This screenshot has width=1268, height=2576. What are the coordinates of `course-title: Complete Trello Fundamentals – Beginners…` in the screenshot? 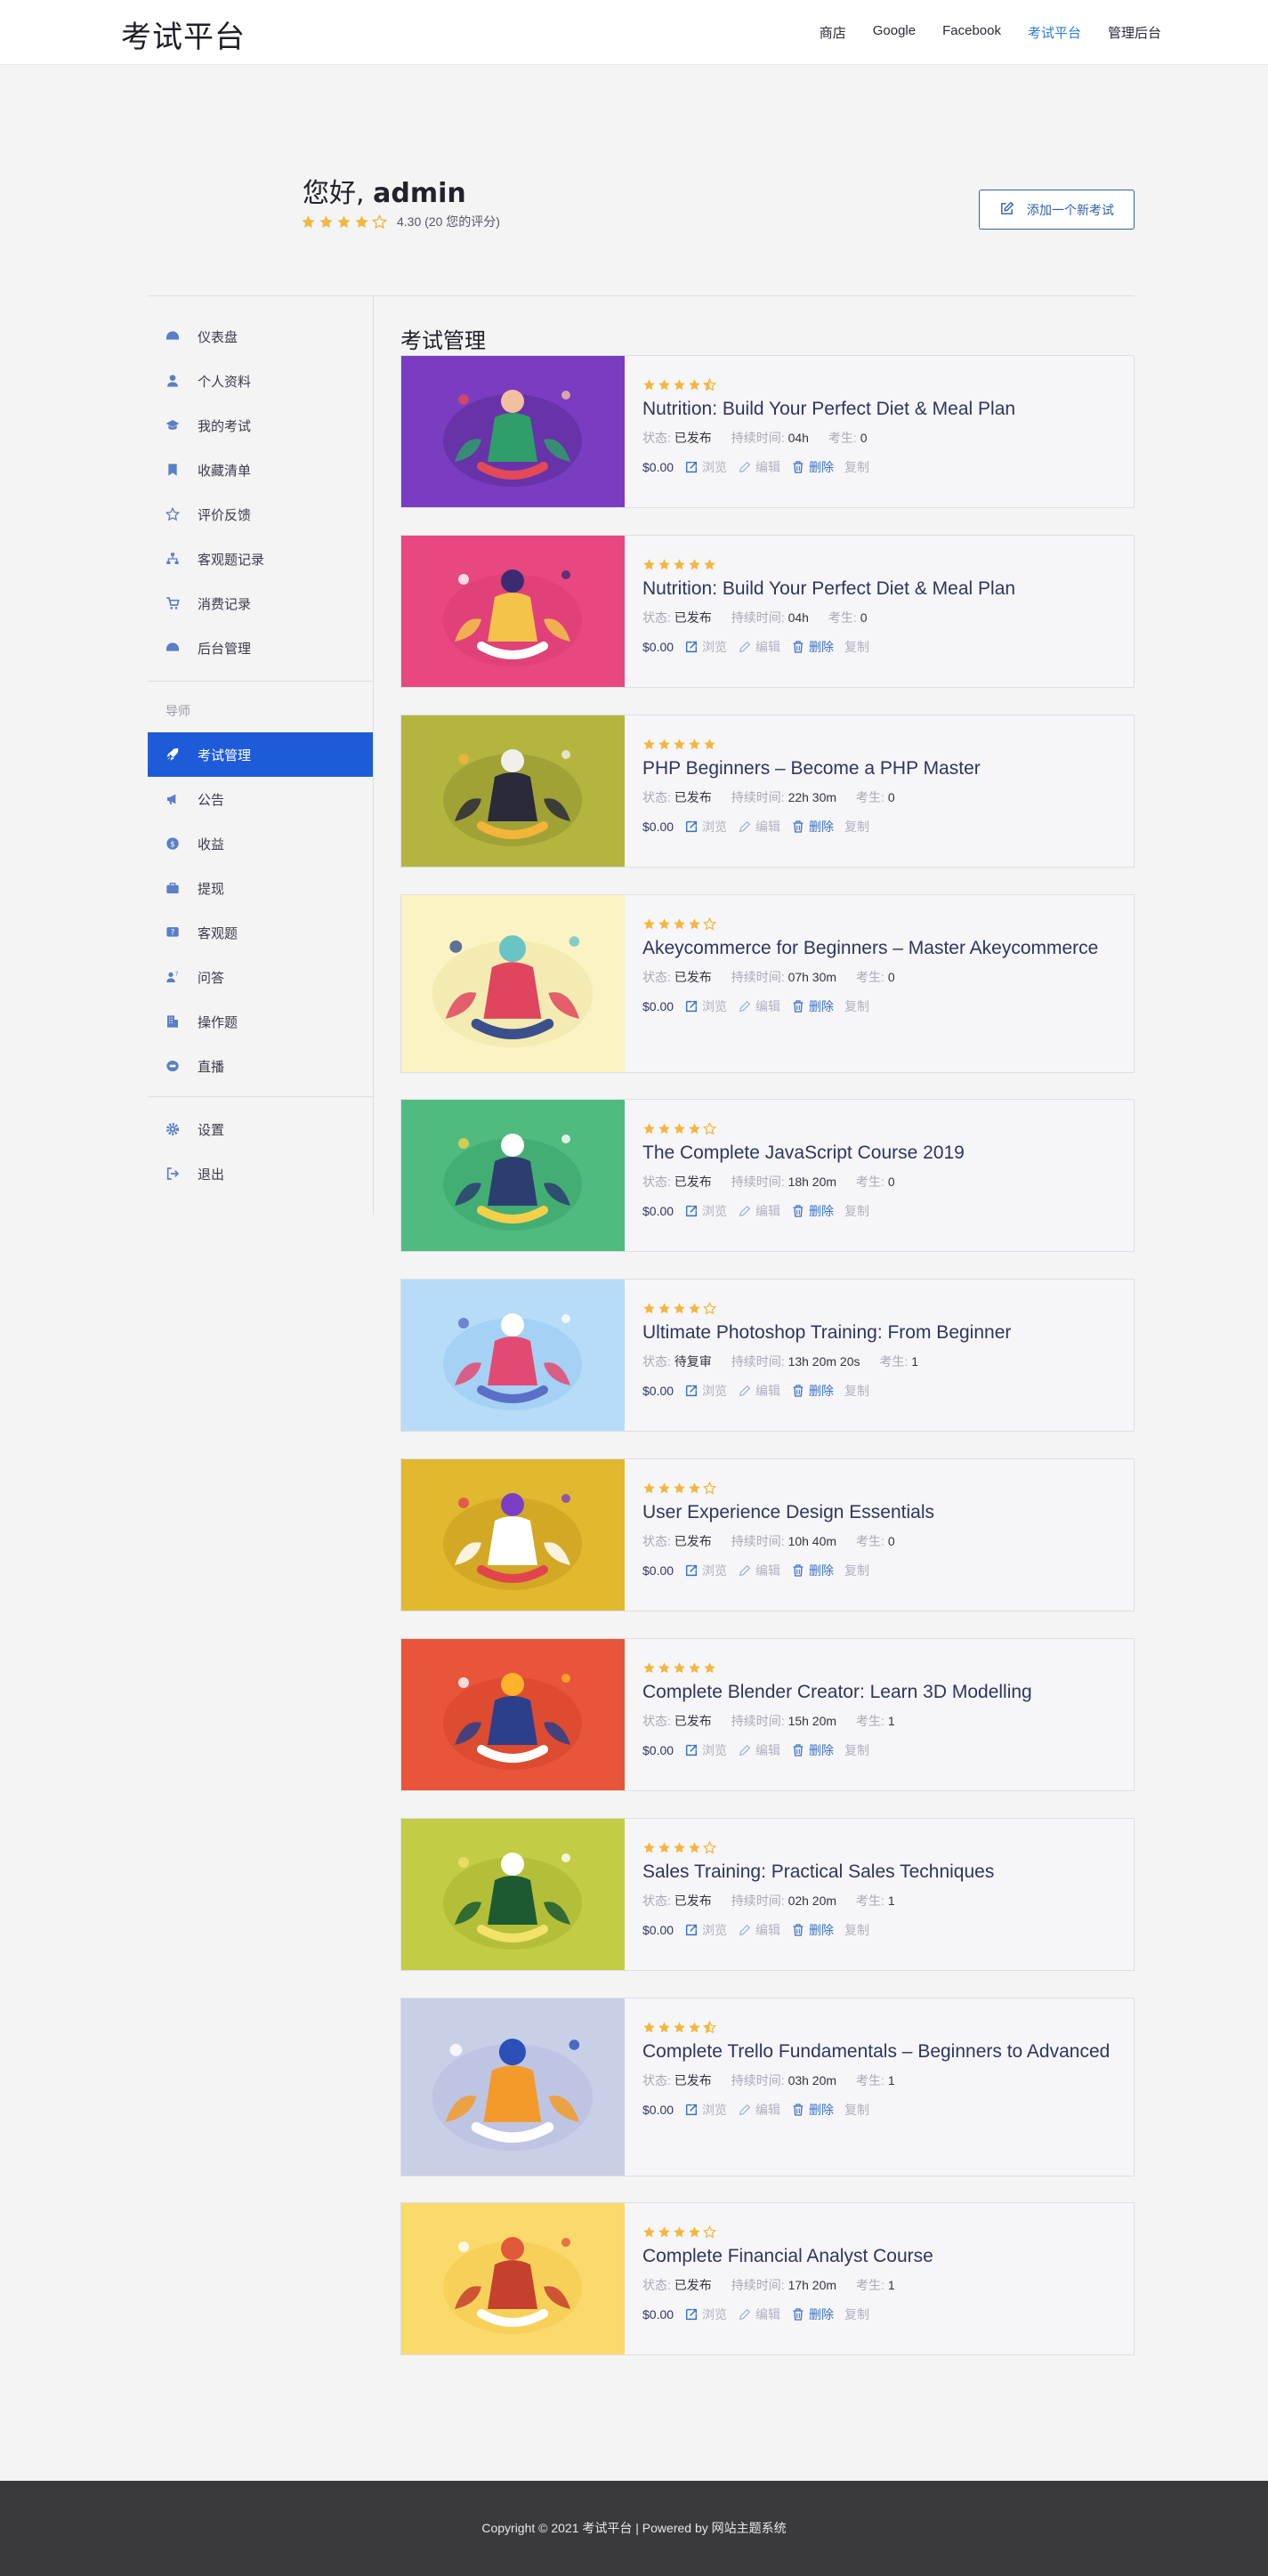 It's located at (878, 2051).